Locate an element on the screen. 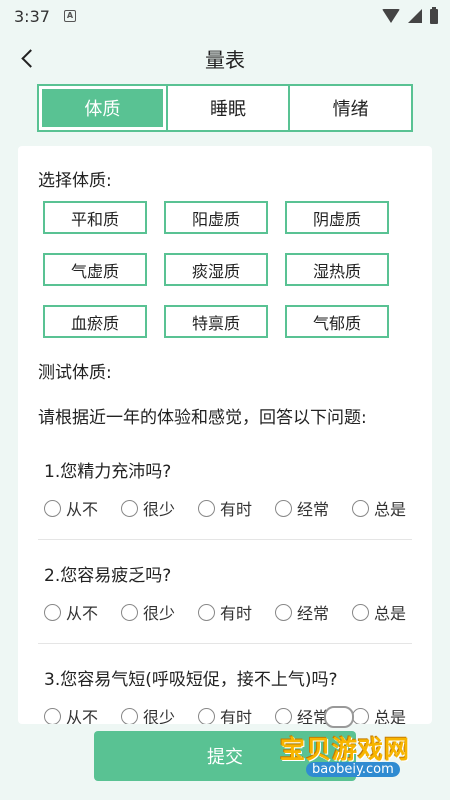 Image resolution: width=450 pixels, height=800 pixels. chevron-left-icon is located at coordinates (30, 58).